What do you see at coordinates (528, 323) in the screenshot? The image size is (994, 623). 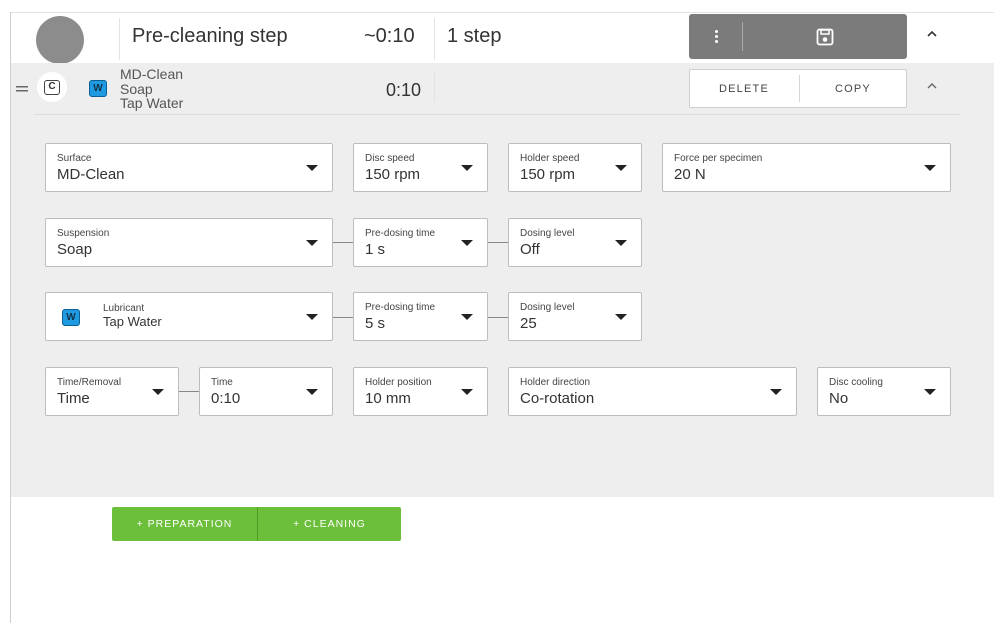 I see `dosing-level-value: 25` at bounding box center [528, 323].